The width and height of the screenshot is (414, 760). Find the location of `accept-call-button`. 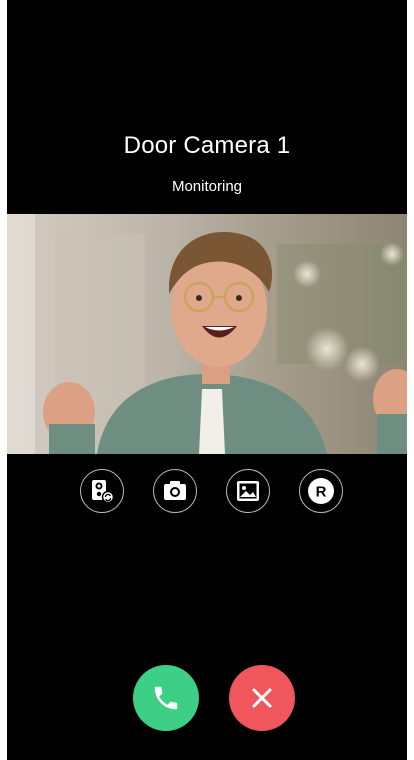

accept-call-button is located at coordinates (166, 698).